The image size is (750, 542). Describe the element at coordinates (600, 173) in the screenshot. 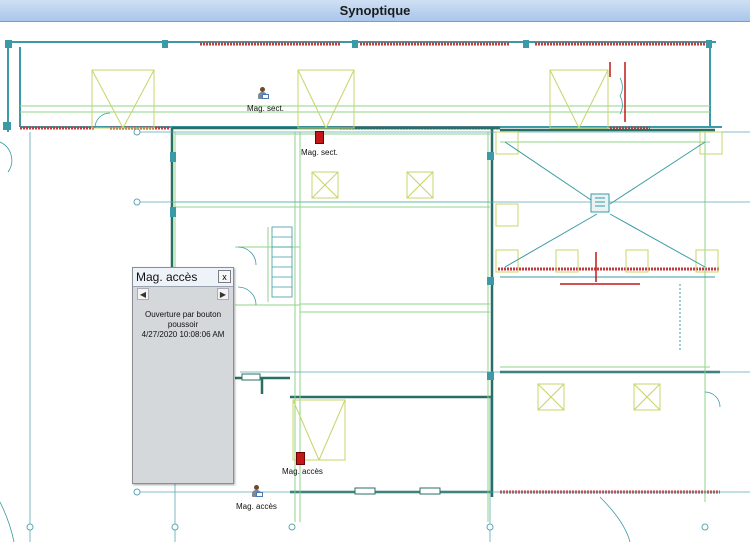

I see `red-door-frames` at that location.